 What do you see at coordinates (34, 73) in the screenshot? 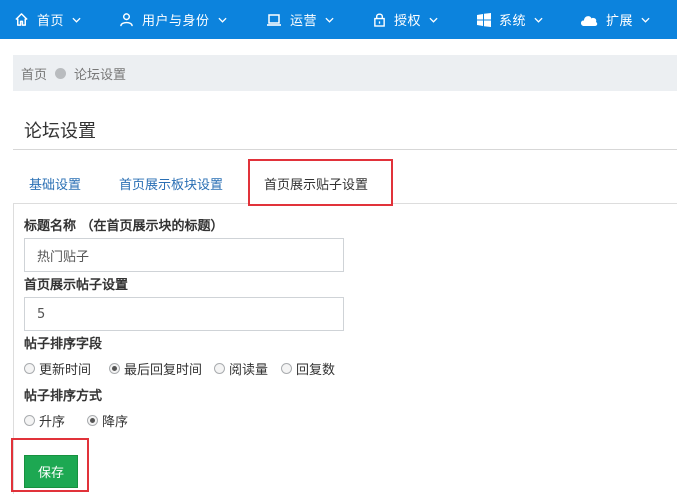
I see `breadcrumb-home-link: 首页` at bounding box center [34, 73].